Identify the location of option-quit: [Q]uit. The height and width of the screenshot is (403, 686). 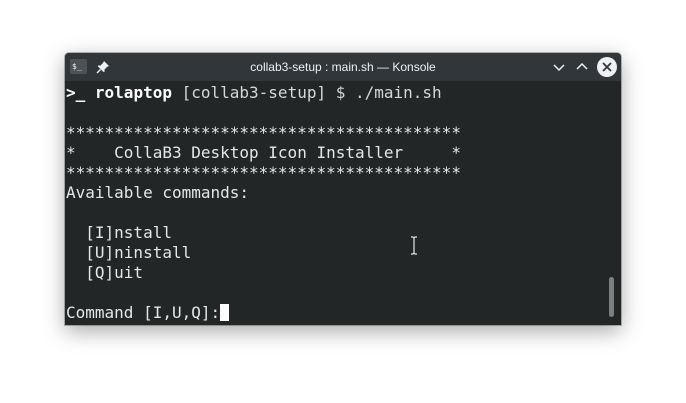
(105, 272).